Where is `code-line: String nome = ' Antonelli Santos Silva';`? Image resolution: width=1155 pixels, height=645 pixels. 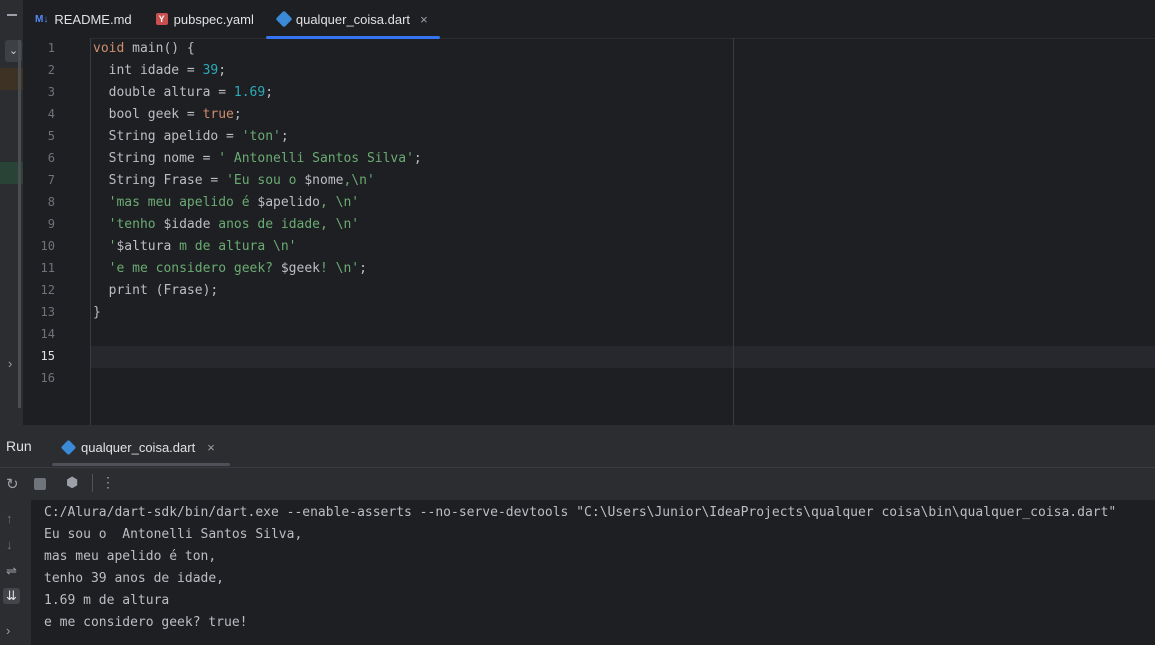
code-line: String nome = ' Antonelli Santos Silva'; is located at coordinates (257, 159).